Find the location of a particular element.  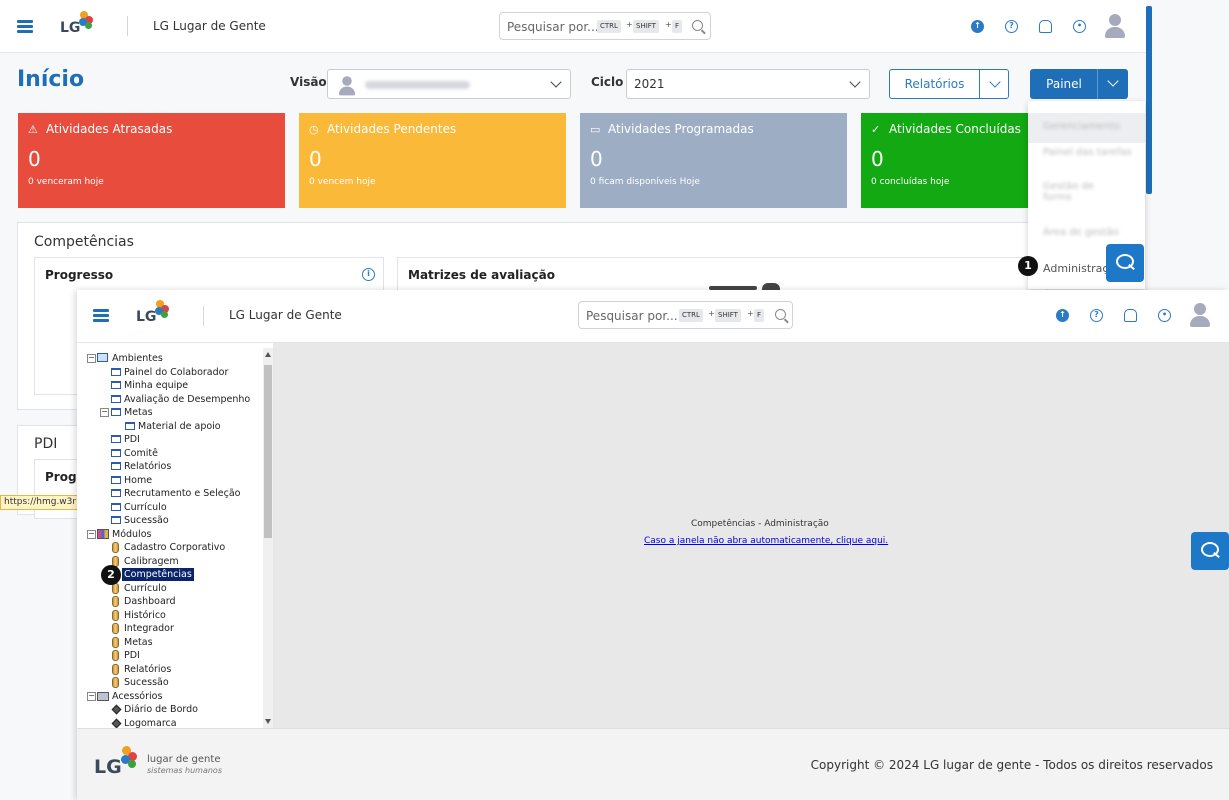

painel-dropdown-button is located at coordinates (1112, 84).